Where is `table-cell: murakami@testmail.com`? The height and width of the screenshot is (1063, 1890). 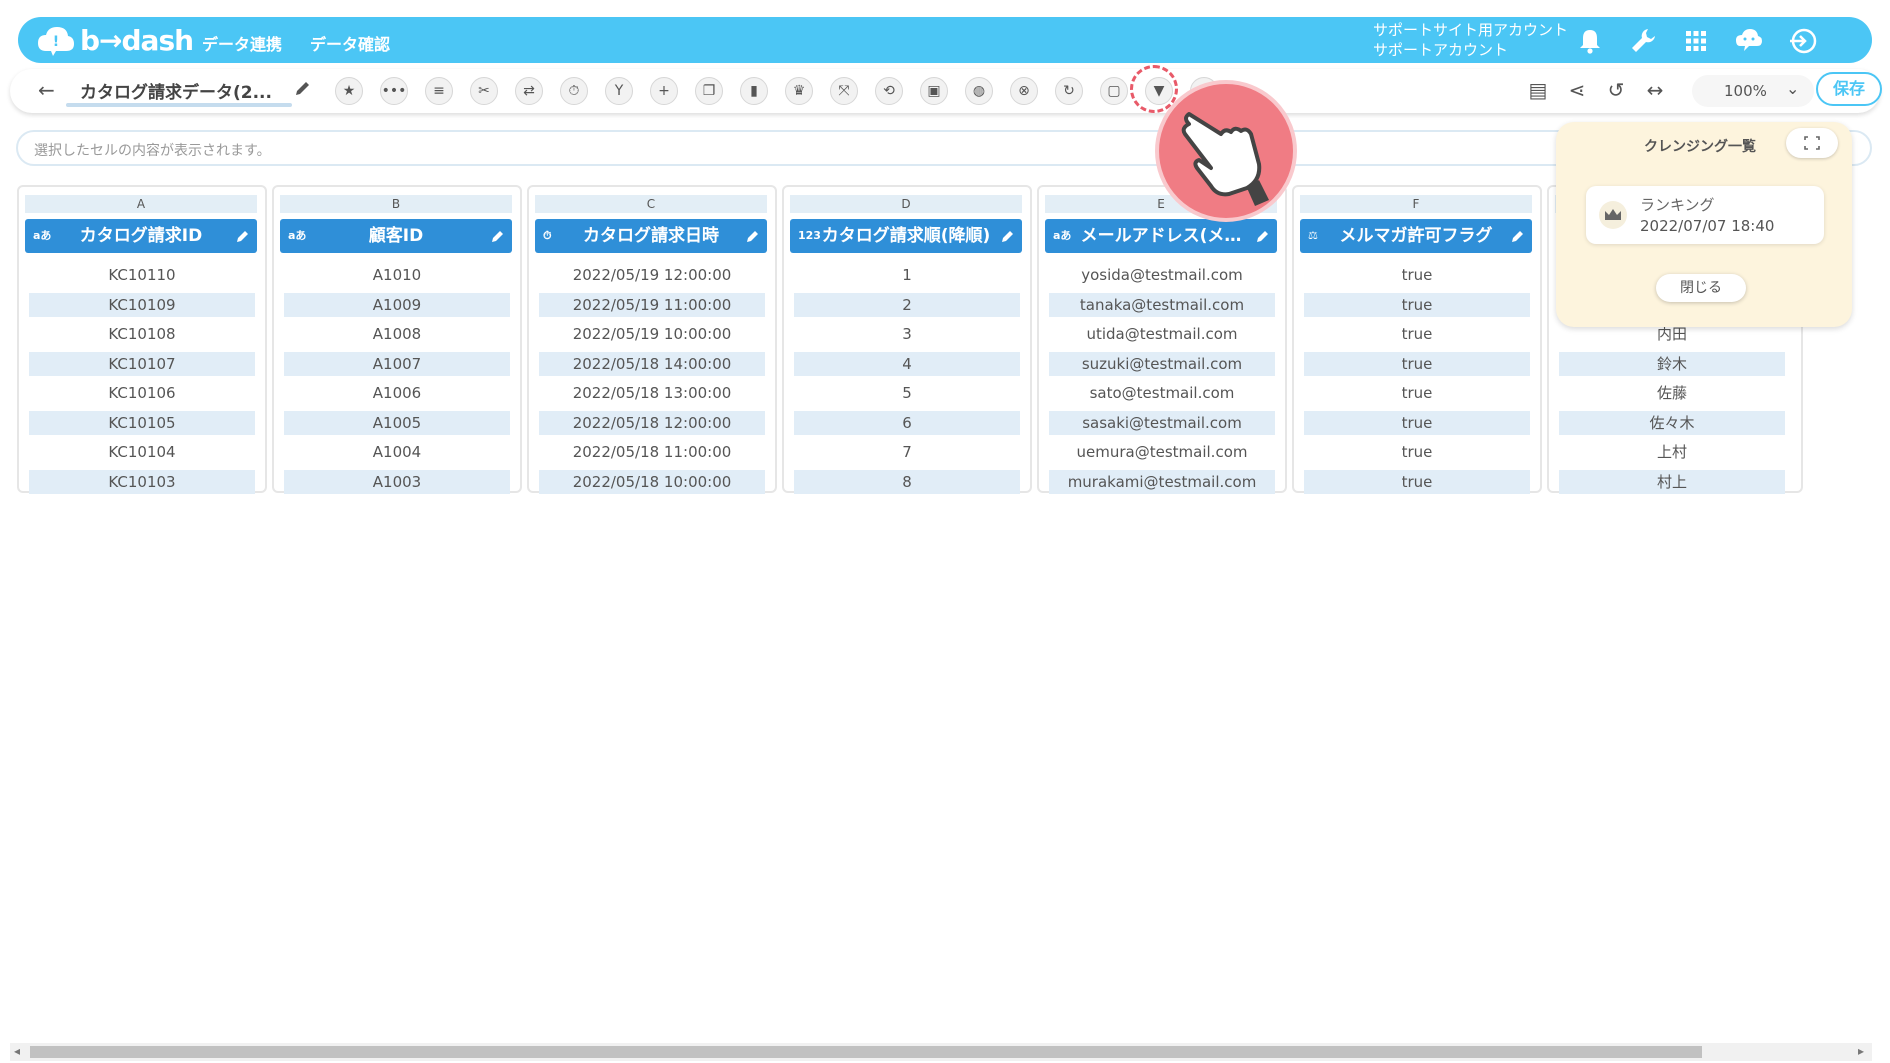
table-cell: murakami@testmail.com is located at coordinates (1162, 482).